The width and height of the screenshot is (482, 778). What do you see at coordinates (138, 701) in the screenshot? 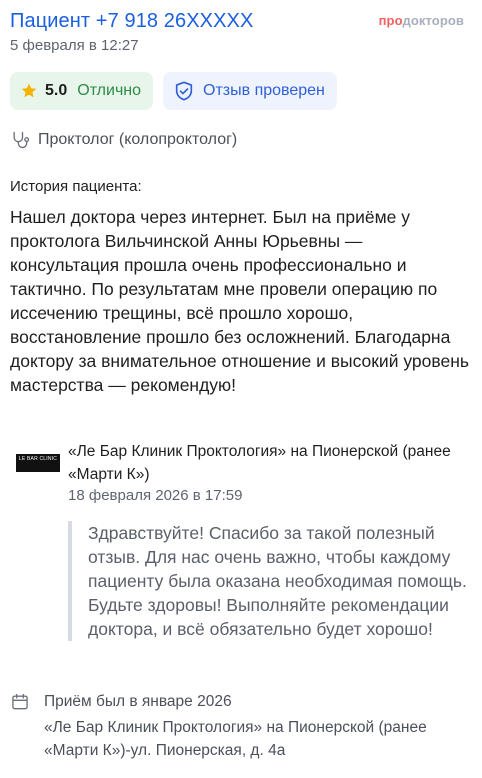
I see `visit-date: Приём был в январе 2026` at bounding box center [138, 701].